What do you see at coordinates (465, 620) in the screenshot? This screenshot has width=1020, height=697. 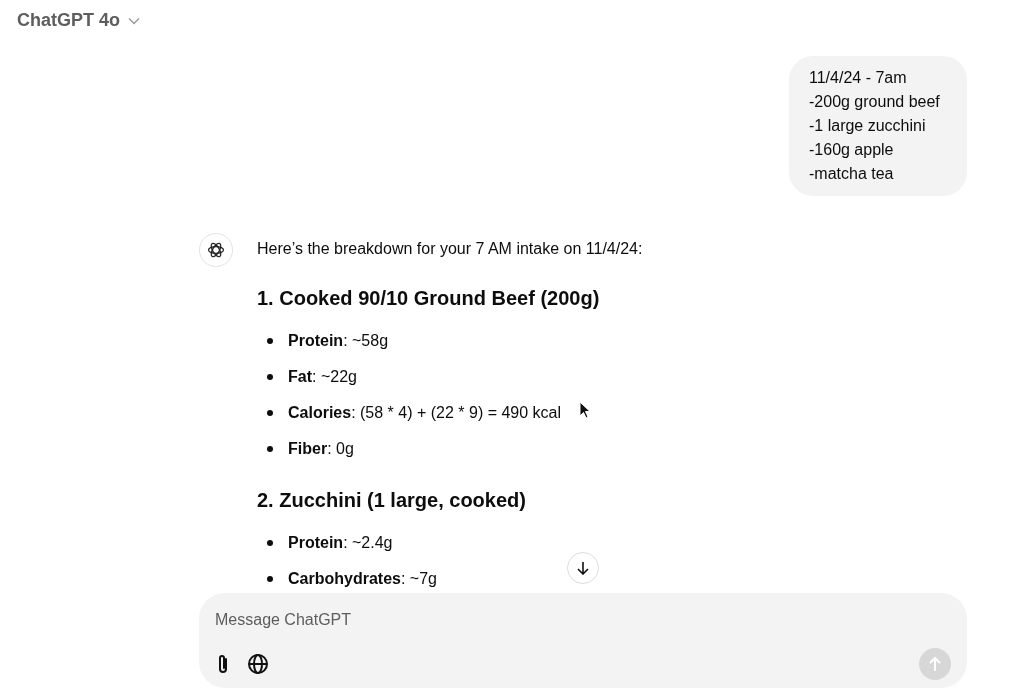 I see `message-input: Message ChatGPT` at bounding box center [465, 620].